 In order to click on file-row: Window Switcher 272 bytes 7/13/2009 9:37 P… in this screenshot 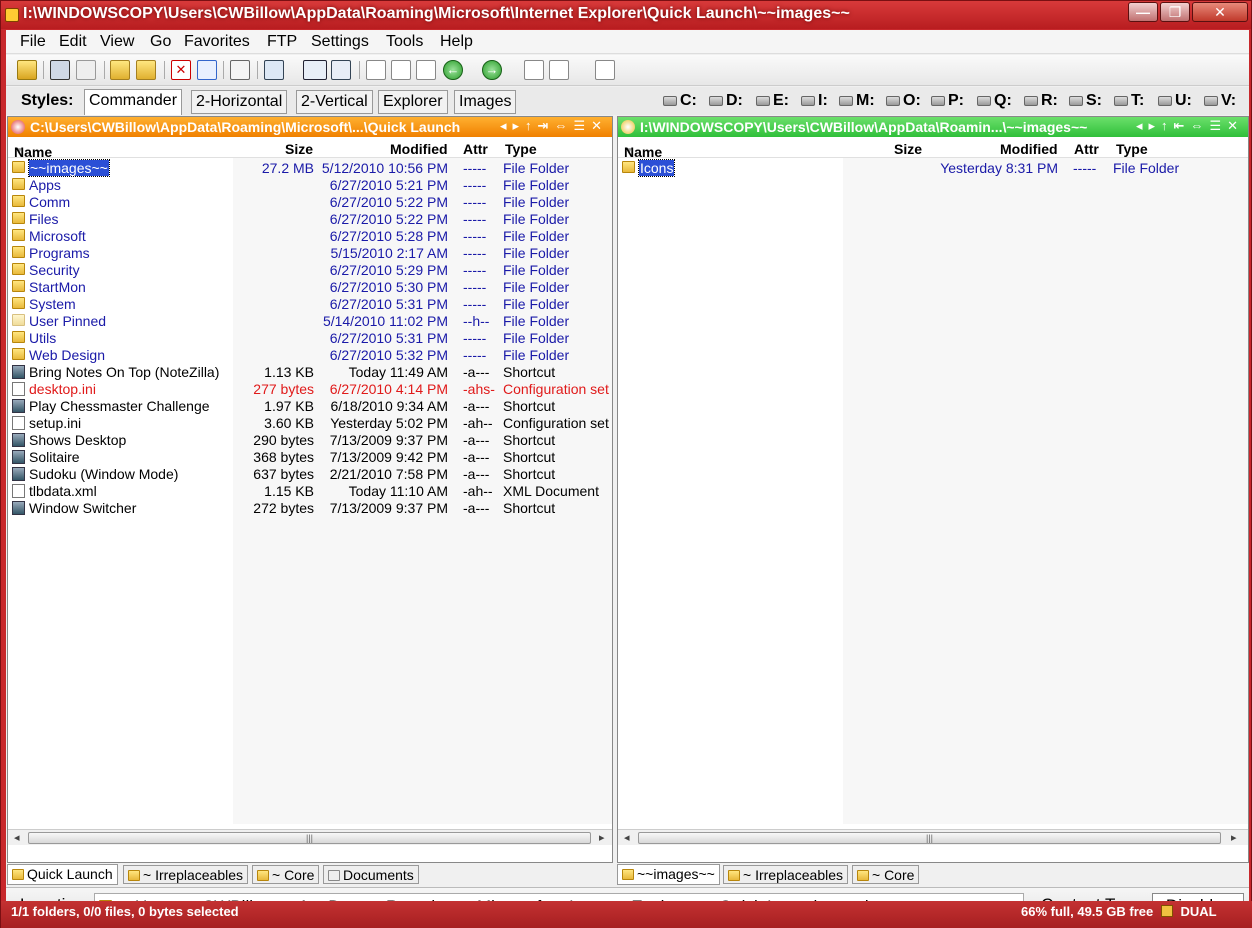, I will do `click(310, 508)`.